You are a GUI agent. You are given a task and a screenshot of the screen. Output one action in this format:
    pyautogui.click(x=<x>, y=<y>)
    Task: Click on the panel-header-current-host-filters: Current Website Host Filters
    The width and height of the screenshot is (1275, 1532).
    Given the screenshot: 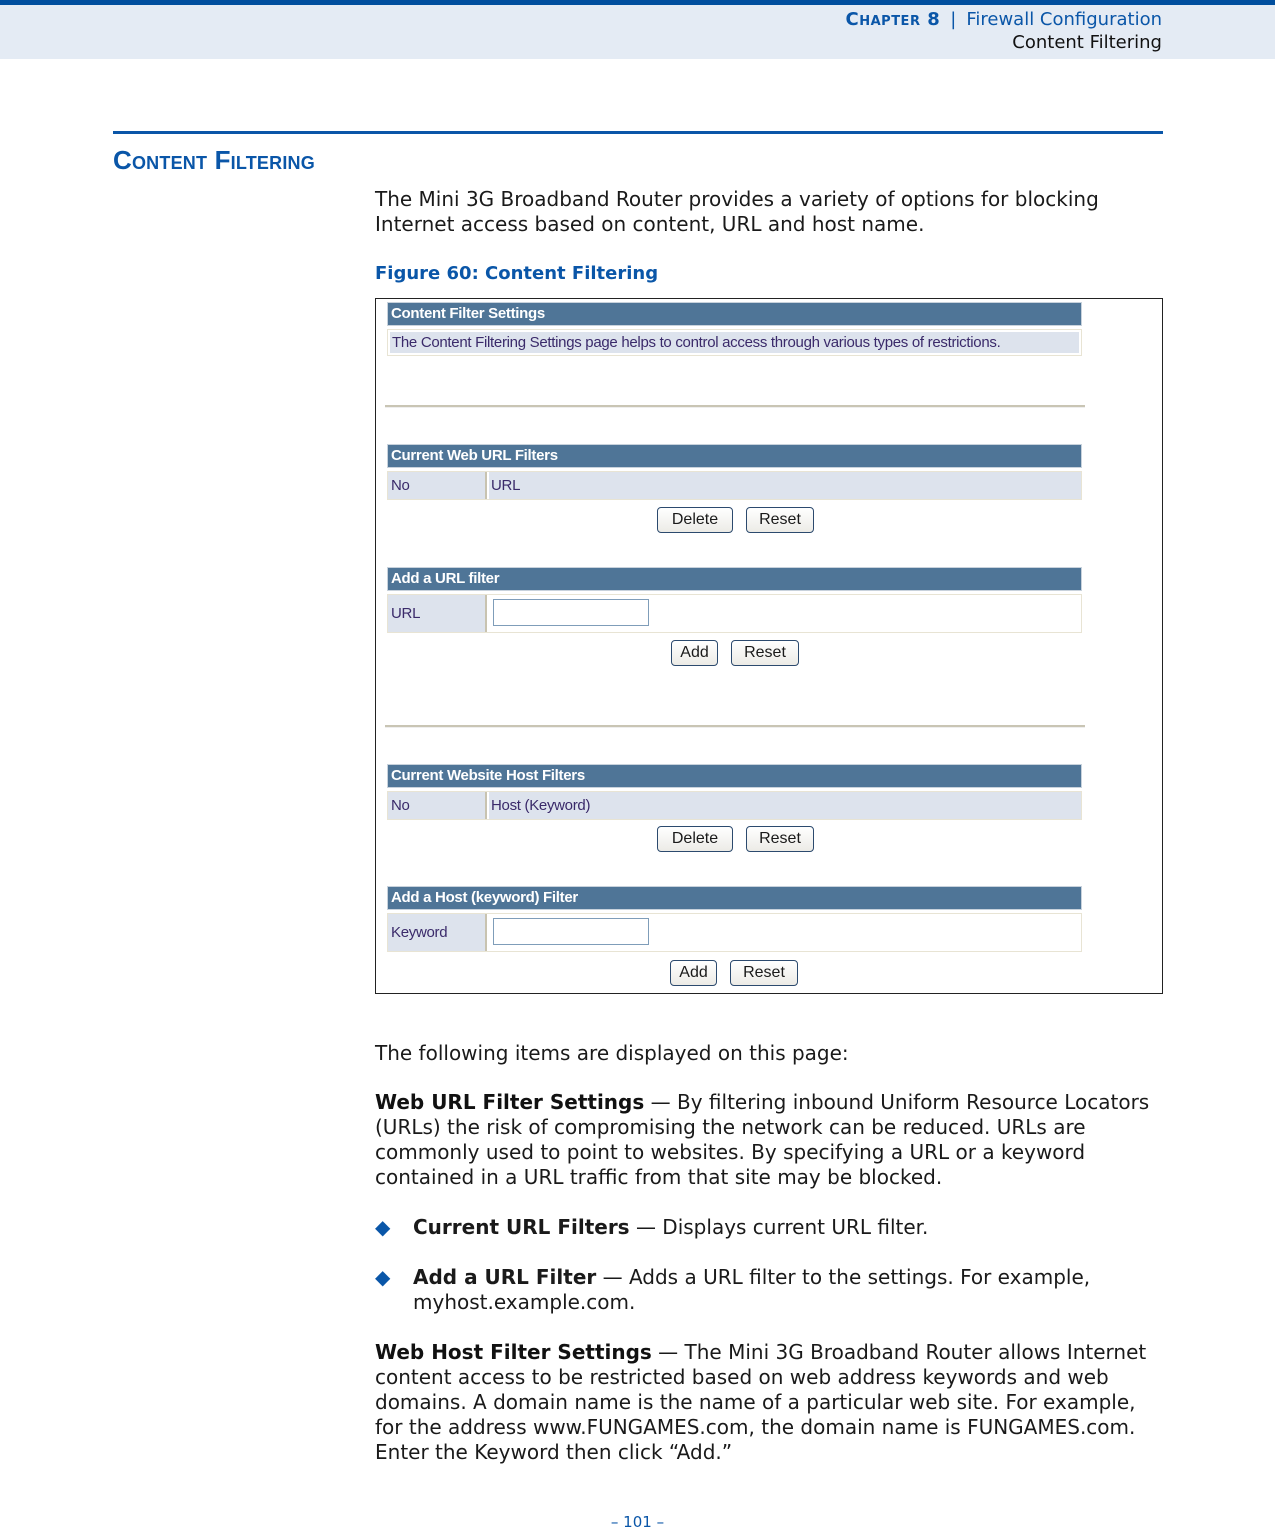 What is the action you would take?
    pyautogui.click(x=734, y=776)
    